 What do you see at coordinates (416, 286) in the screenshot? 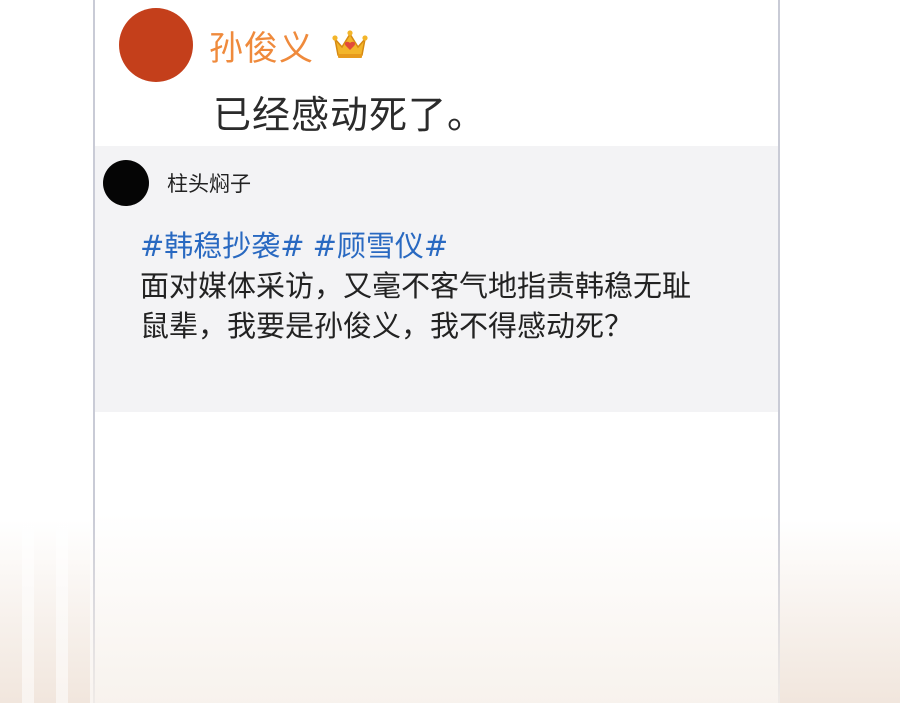
I see `quoted-text-line: 面对媒体采访，又毫不客气地指责韩稳无耻` at bounding box center [416, 286].